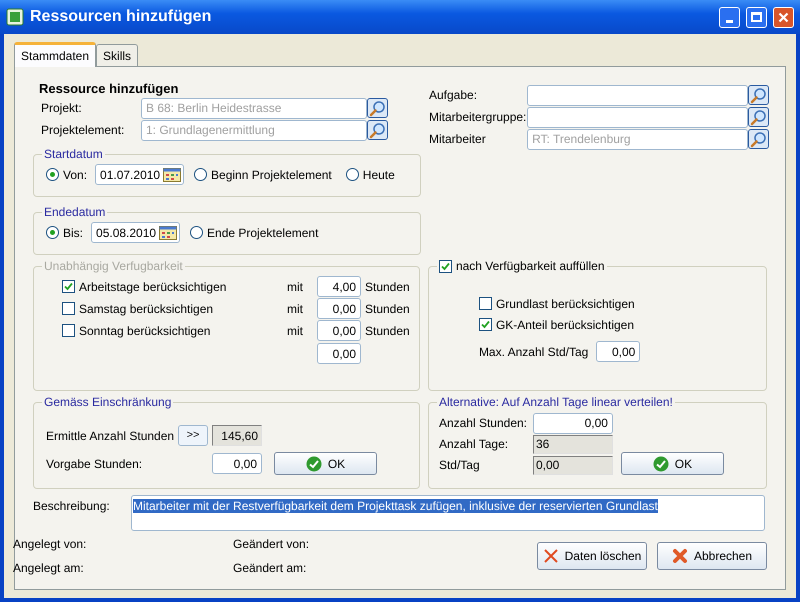  What do you see at coordinates (271, 544) in the screenshot?
I see `meta-label: Geändert von:` at bounding box center [271, 544].